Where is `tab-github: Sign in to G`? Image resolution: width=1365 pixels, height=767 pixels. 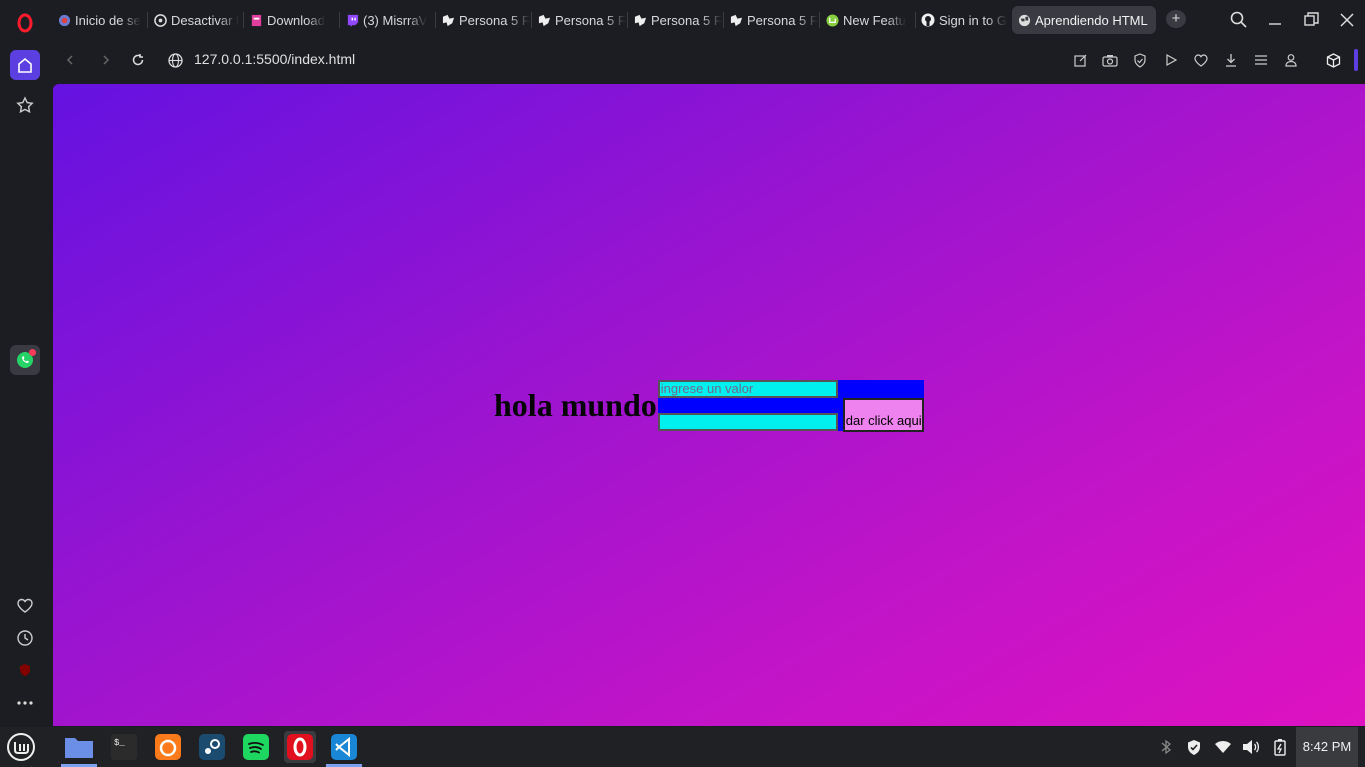 tab-github: Sign in to G is located at coordinates (964, 20).